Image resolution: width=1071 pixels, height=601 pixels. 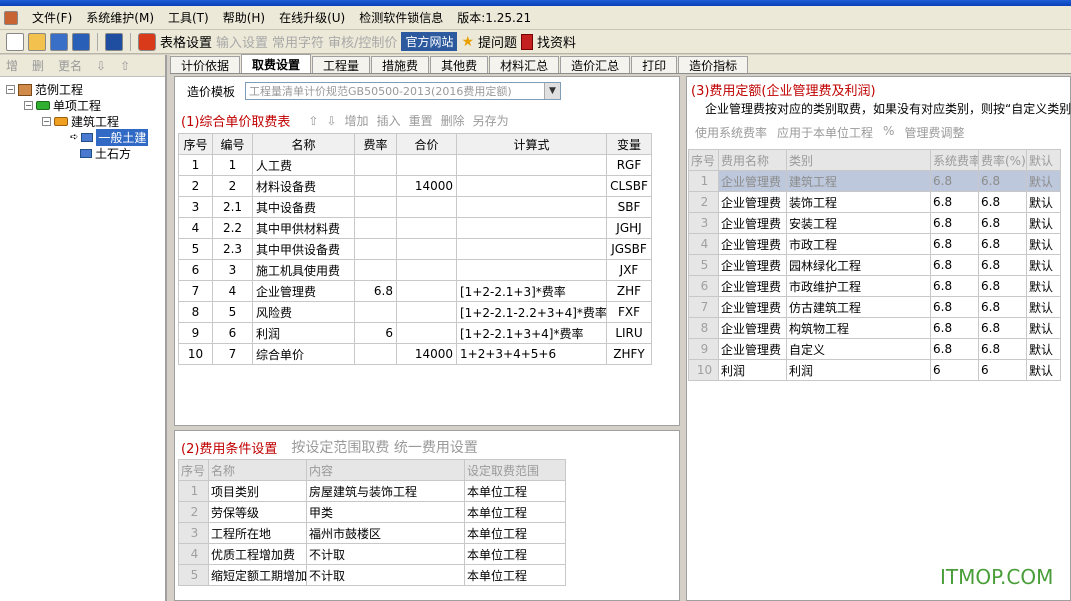 I want to click on move-up-button: ⇧, so click(x=313, y=121).